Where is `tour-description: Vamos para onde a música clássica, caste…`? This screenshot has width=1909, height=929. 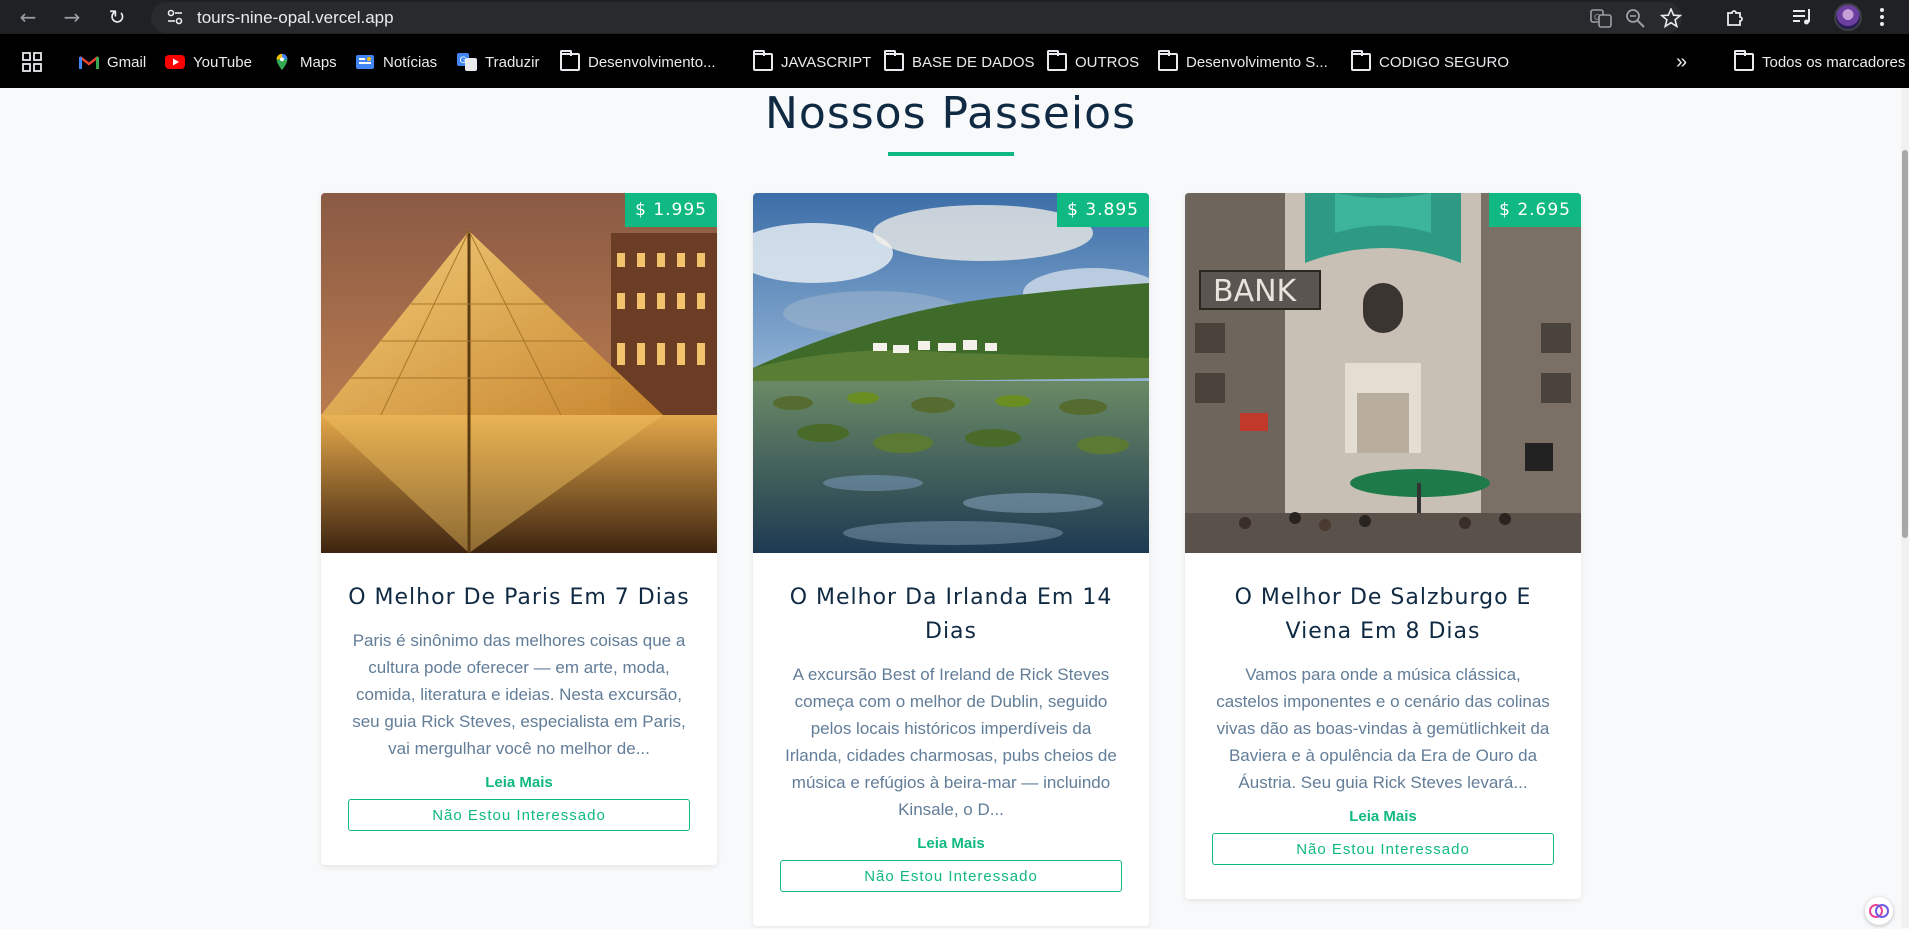 tour-description: Vamos para onde a música clássica, caste… is located at coordinates (1383, 728).